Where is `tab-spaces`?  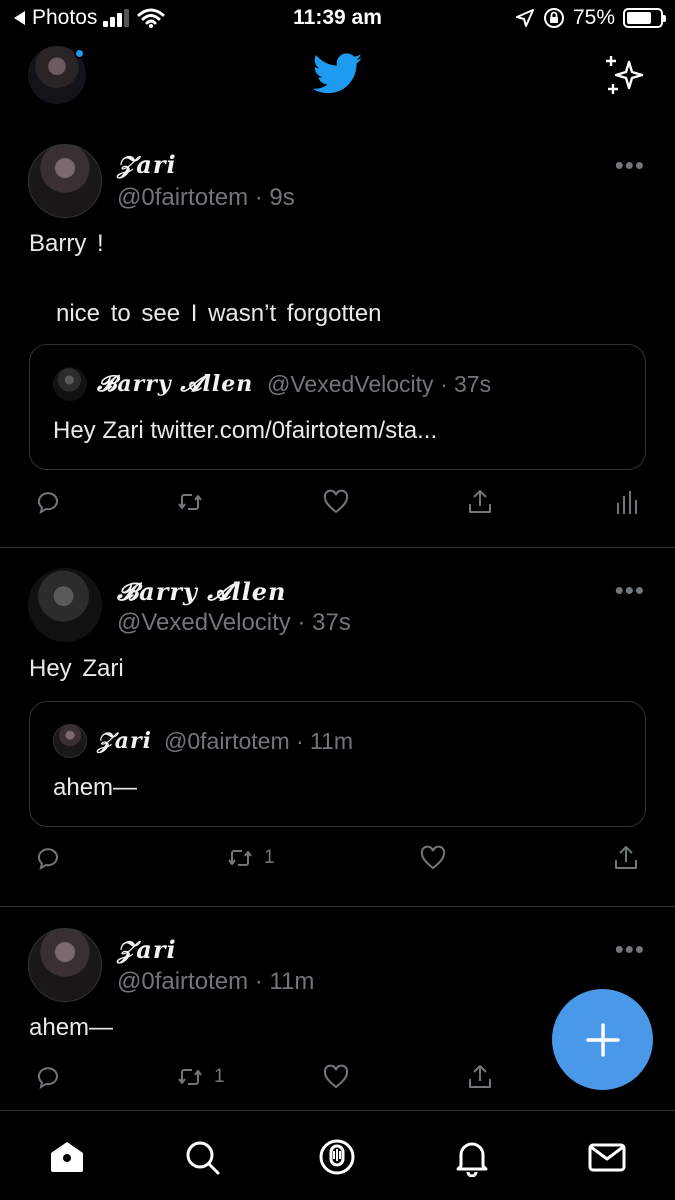 tab-spaces is located at coordinates (337, 1157).